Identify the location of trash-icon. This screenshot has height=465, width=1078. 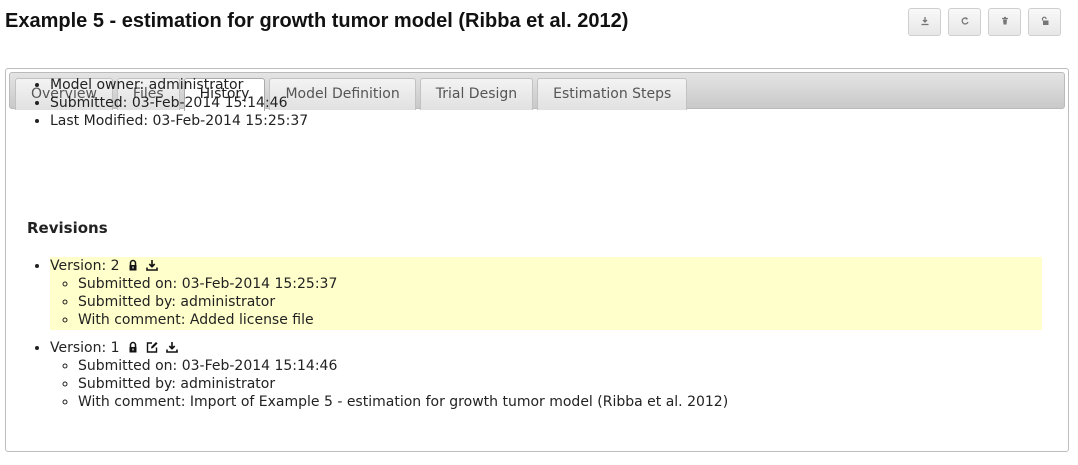
(1005, 22).